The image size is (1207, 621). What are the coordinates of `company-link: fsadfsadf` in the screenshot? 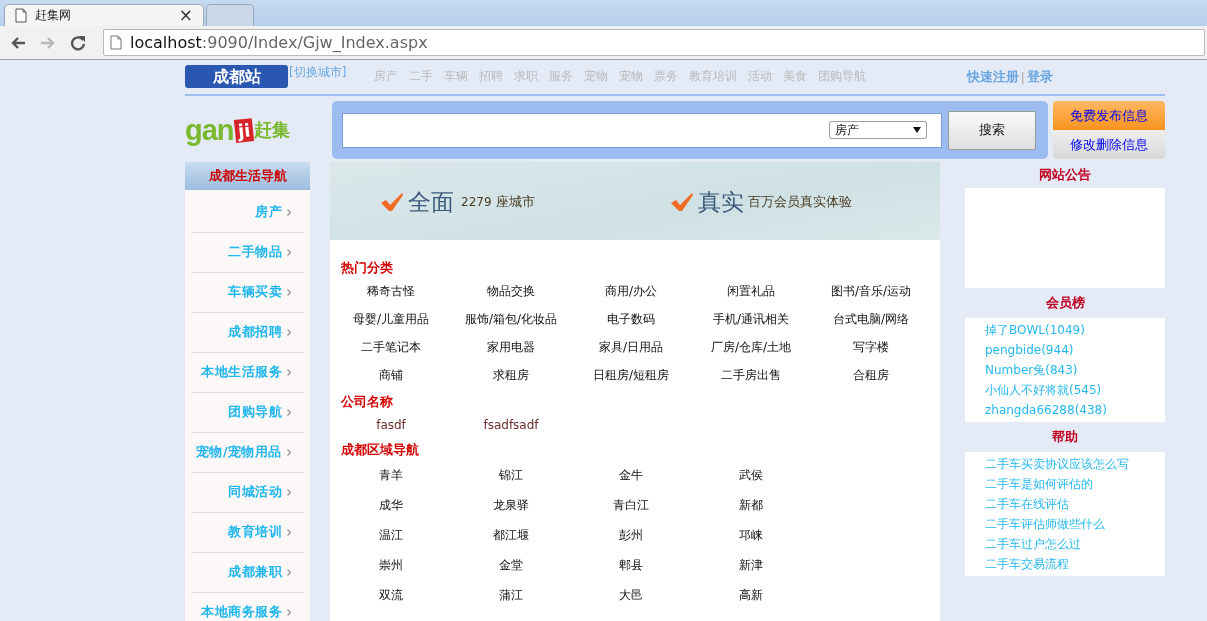 It's located at (511, 425).